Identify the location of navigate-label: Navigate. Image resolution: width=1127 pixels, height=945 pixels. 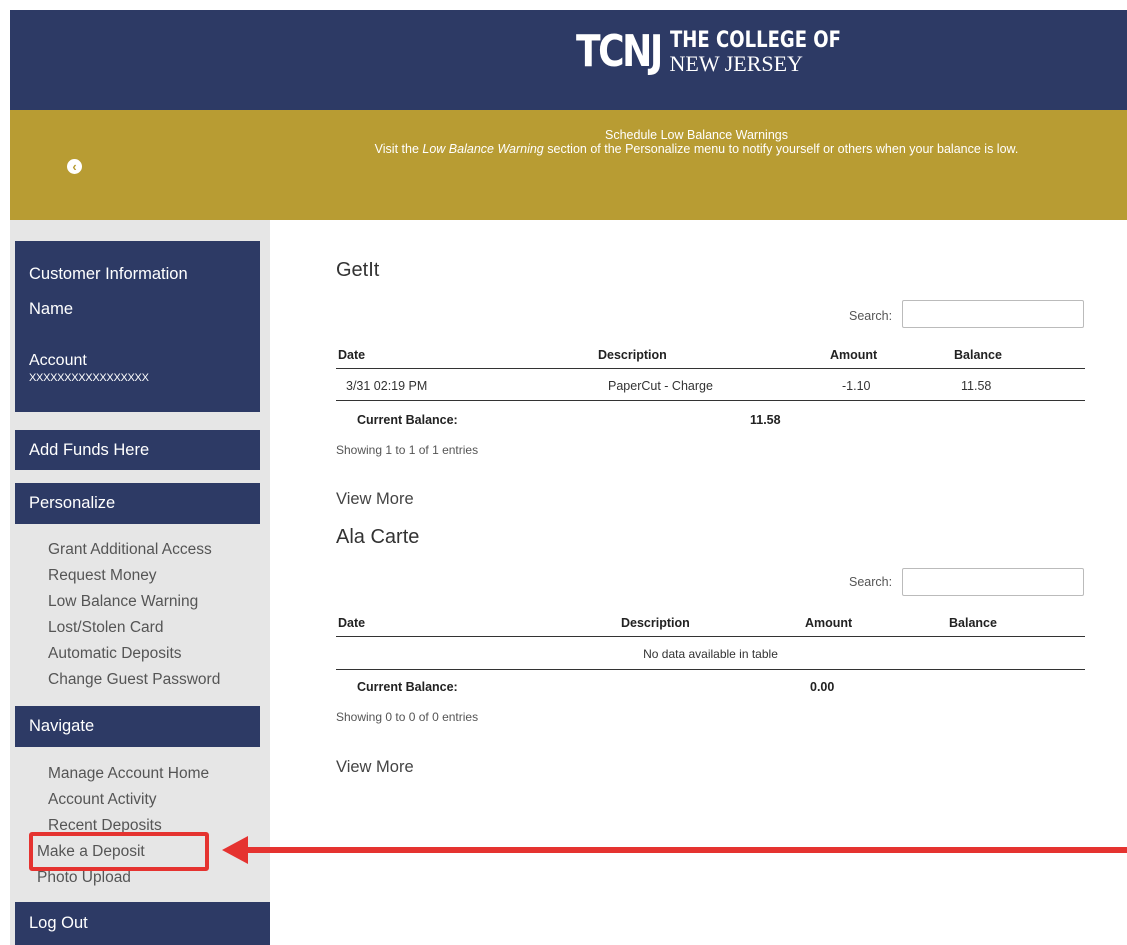
(62, 726).